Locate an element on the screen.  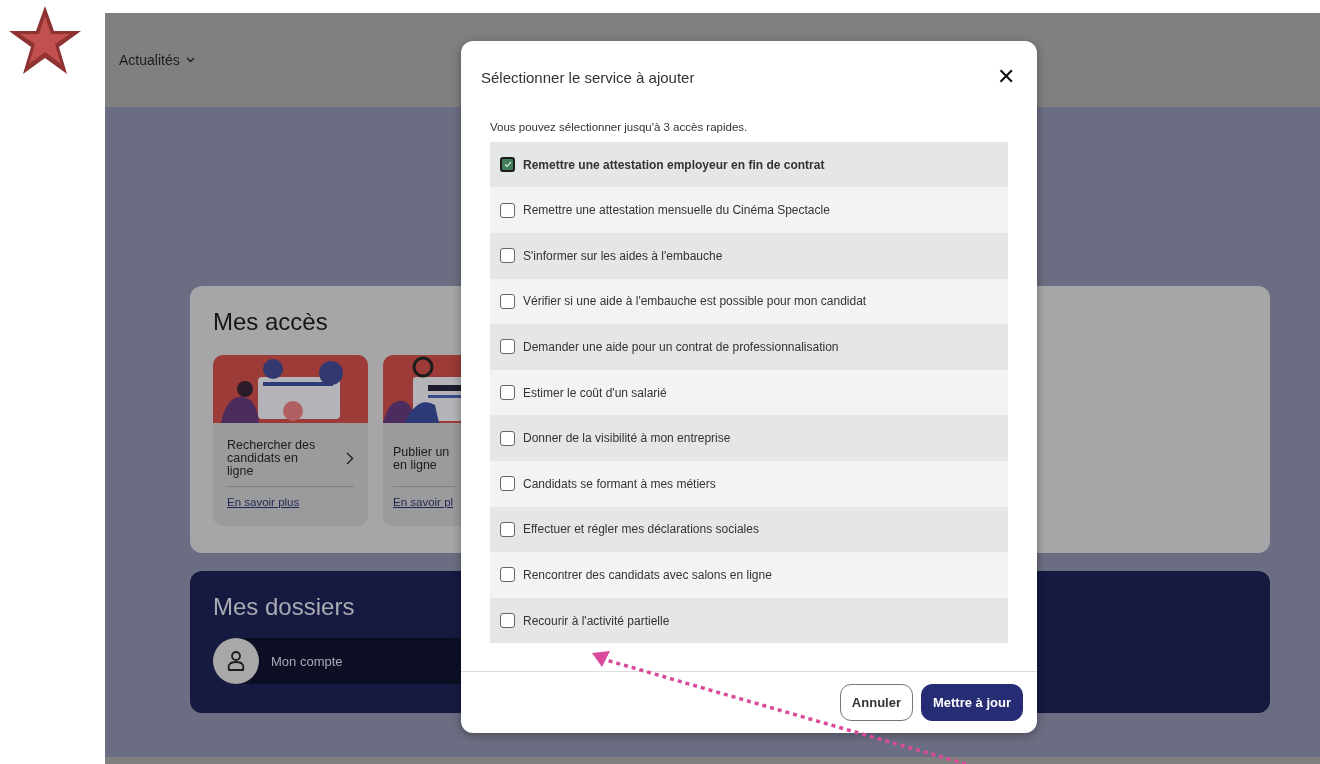
nav-menu-item: Actualités is located at coordinates (157, 60).